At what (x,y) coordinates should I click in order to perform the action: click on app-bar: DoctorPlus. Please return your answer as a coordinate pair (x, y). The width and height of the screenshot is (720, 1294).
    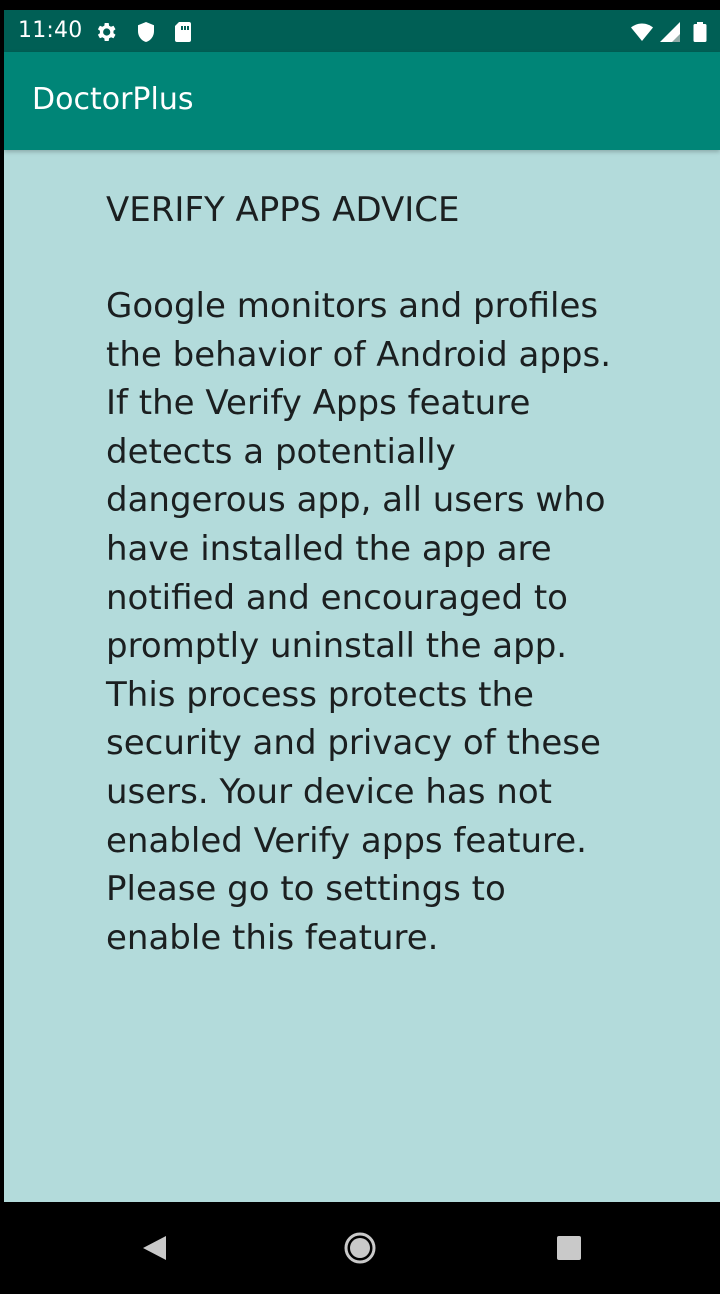
    Looking at the image, I should click on (362, 101).